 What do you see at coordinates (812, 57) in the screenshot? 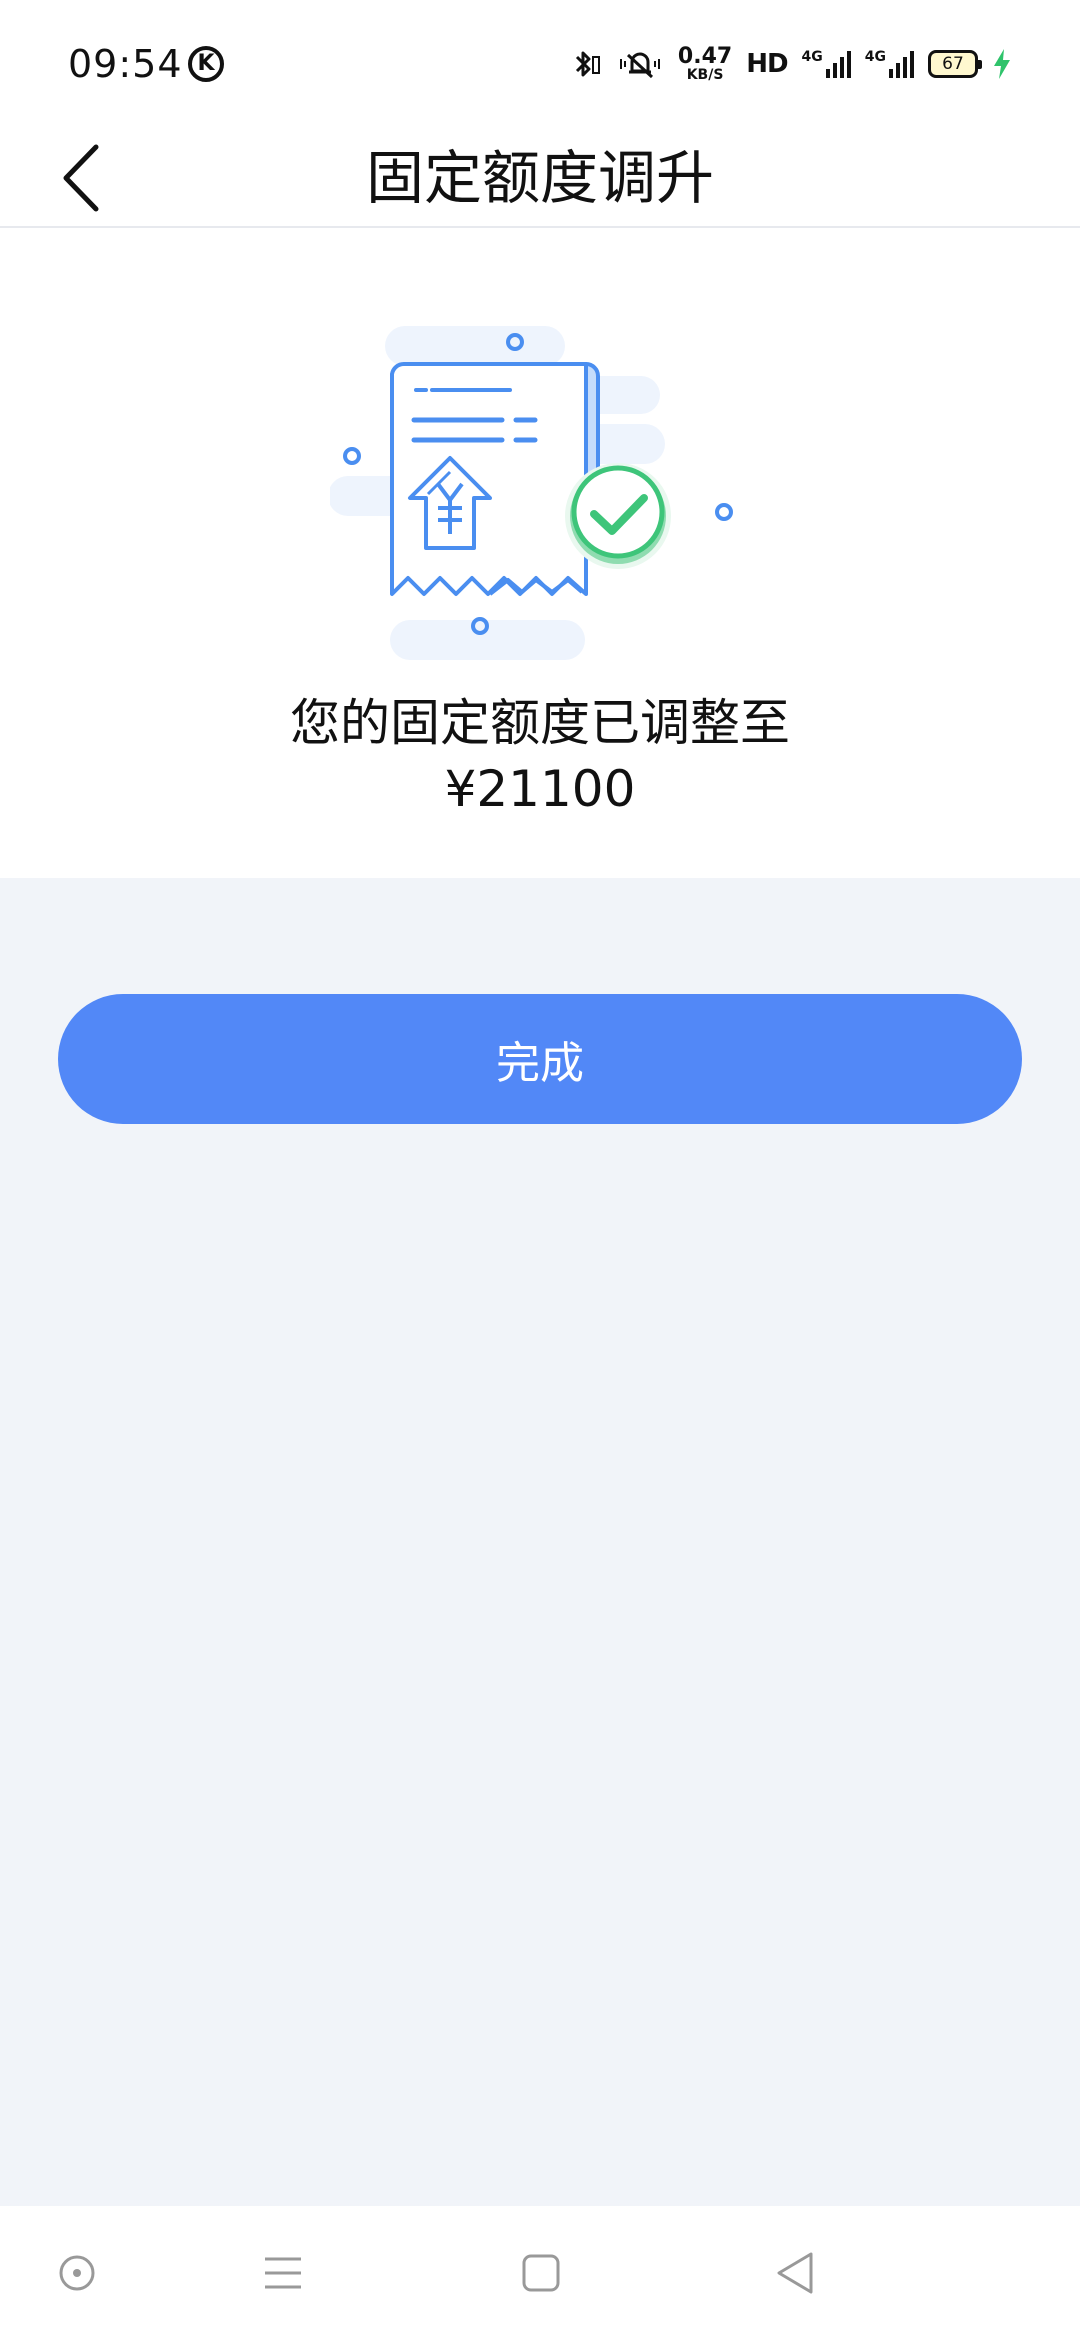
I see `signal-1-label: 4G` at bounding box center [812, 57].